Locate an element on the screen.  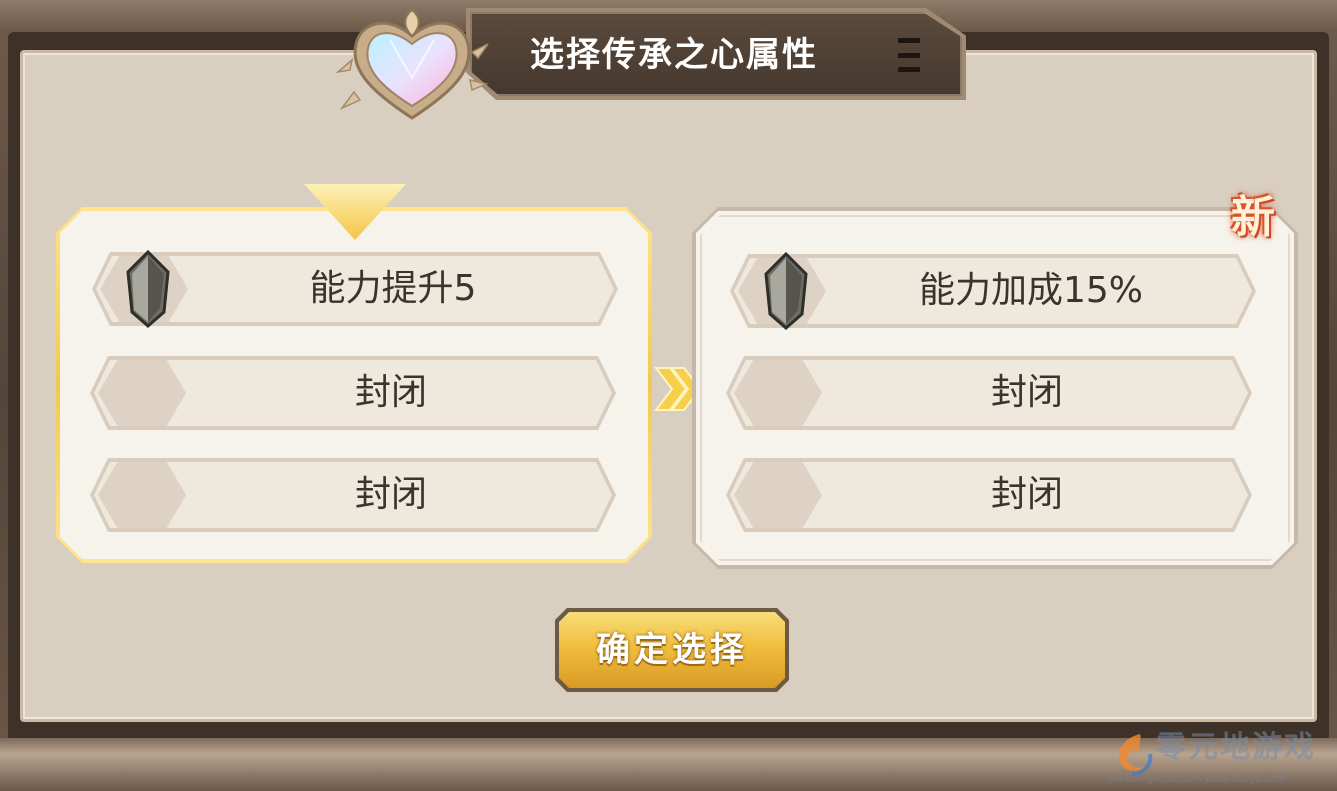
current-row-2: 封闭 is located at coordinates (353, 393).